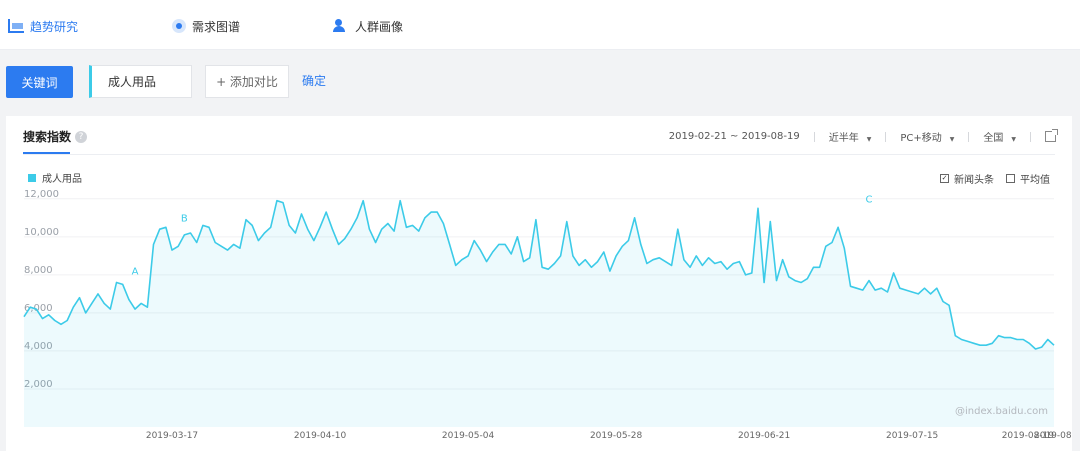 This screenshot has width=1080, height=451. I want to click on annotation-marker: A, so click(135, 272).